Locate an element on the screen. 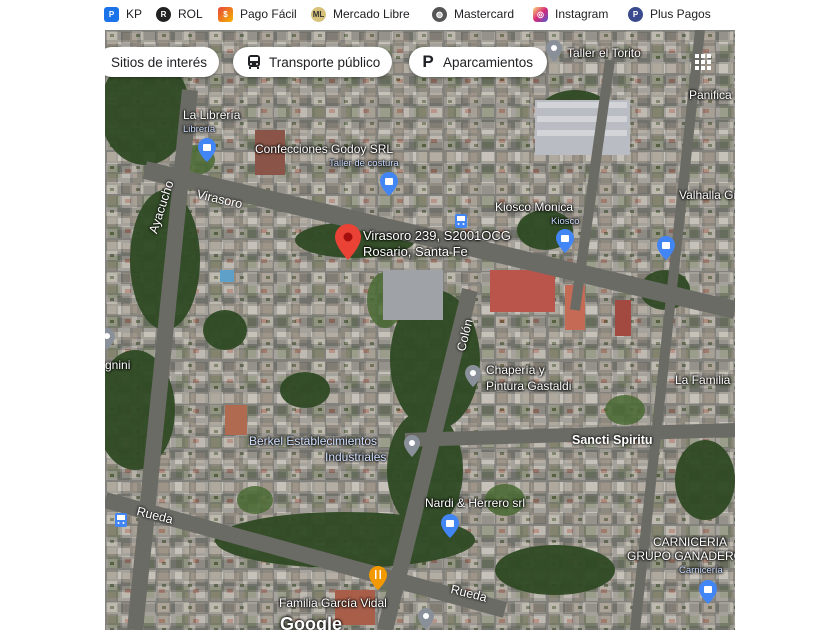 The width and height of the screenshot is (840, 630). bookmark-plus-pagos: P Plus Pagos is located at coordinates (669, 14).